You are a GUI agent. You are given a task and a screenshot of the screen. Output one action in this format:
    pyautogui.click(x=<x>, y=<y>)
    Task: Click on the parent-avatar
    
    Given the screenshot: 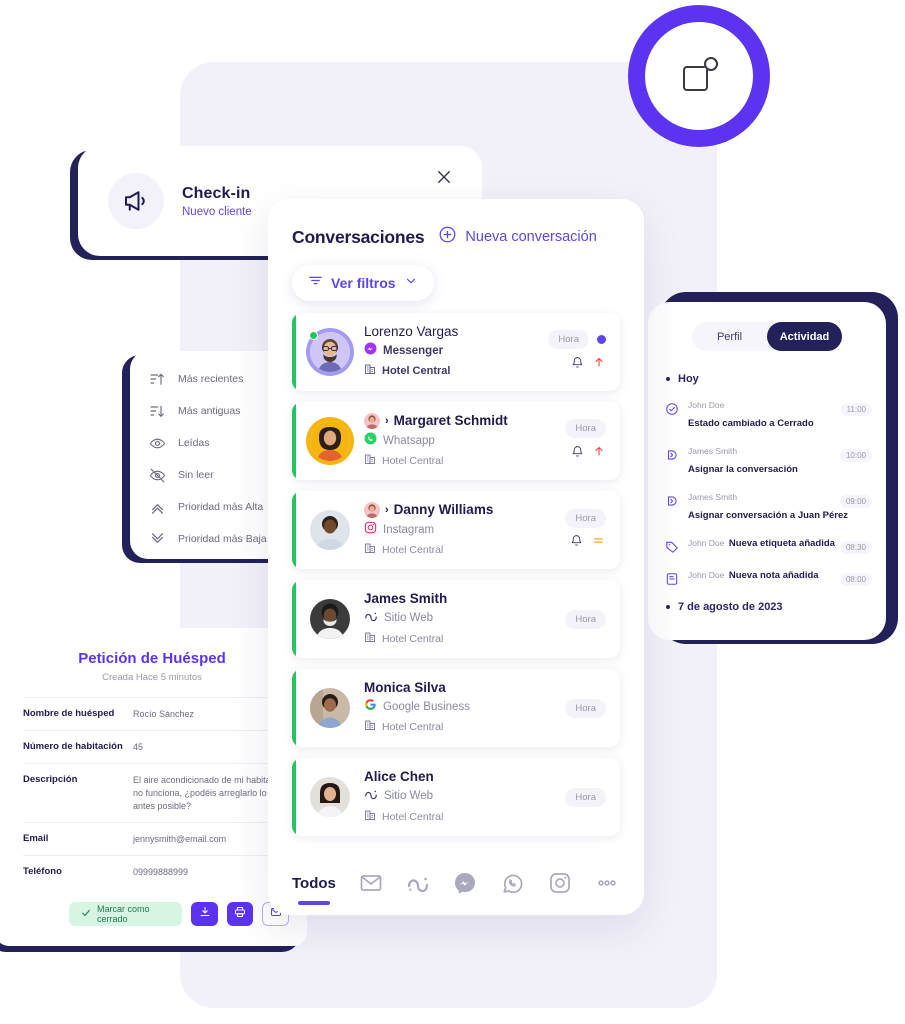 What is the action you would take?
    pyautogui.click(x=372, y=420)
    